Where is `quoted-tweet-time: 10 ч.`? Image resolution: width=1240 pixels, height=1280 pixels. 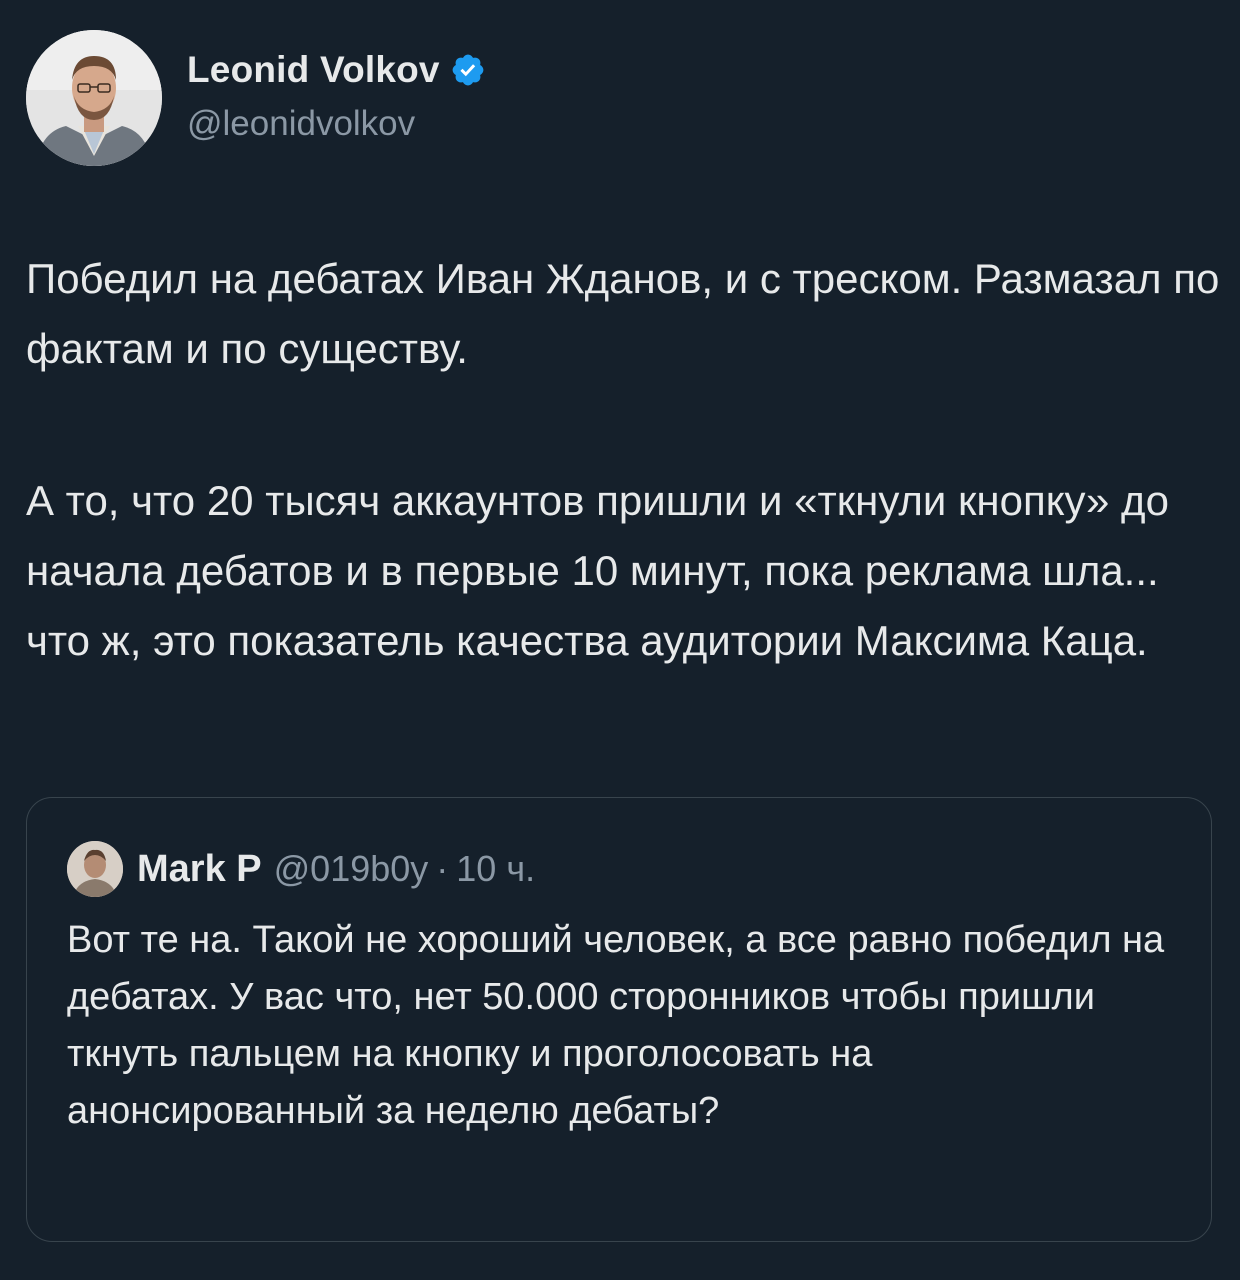 quoted-tweet-time: 10 ч. is located at coordinates (495, 869).